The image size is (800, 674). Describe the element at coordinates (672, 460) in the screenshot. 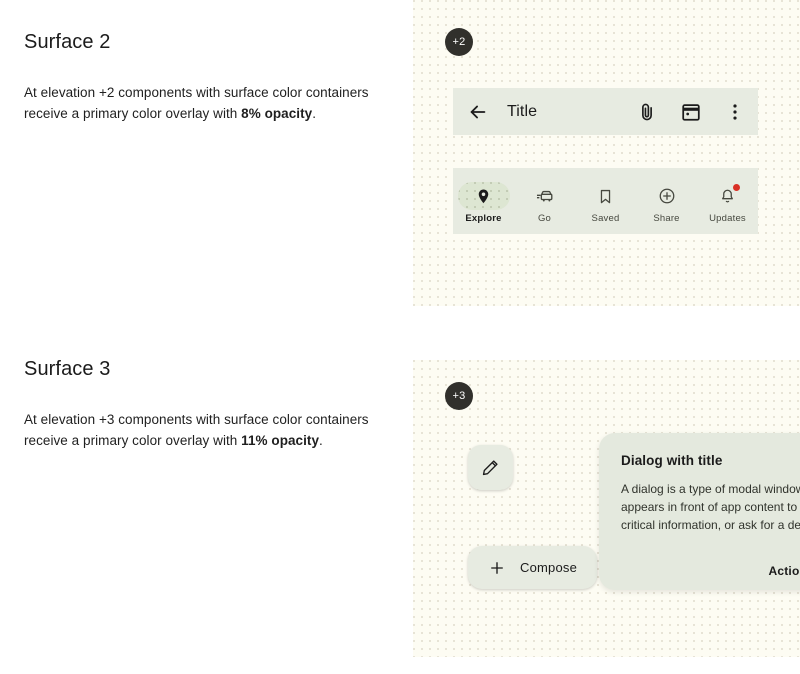

I see `dialog-title: Dialog with title` at that location.